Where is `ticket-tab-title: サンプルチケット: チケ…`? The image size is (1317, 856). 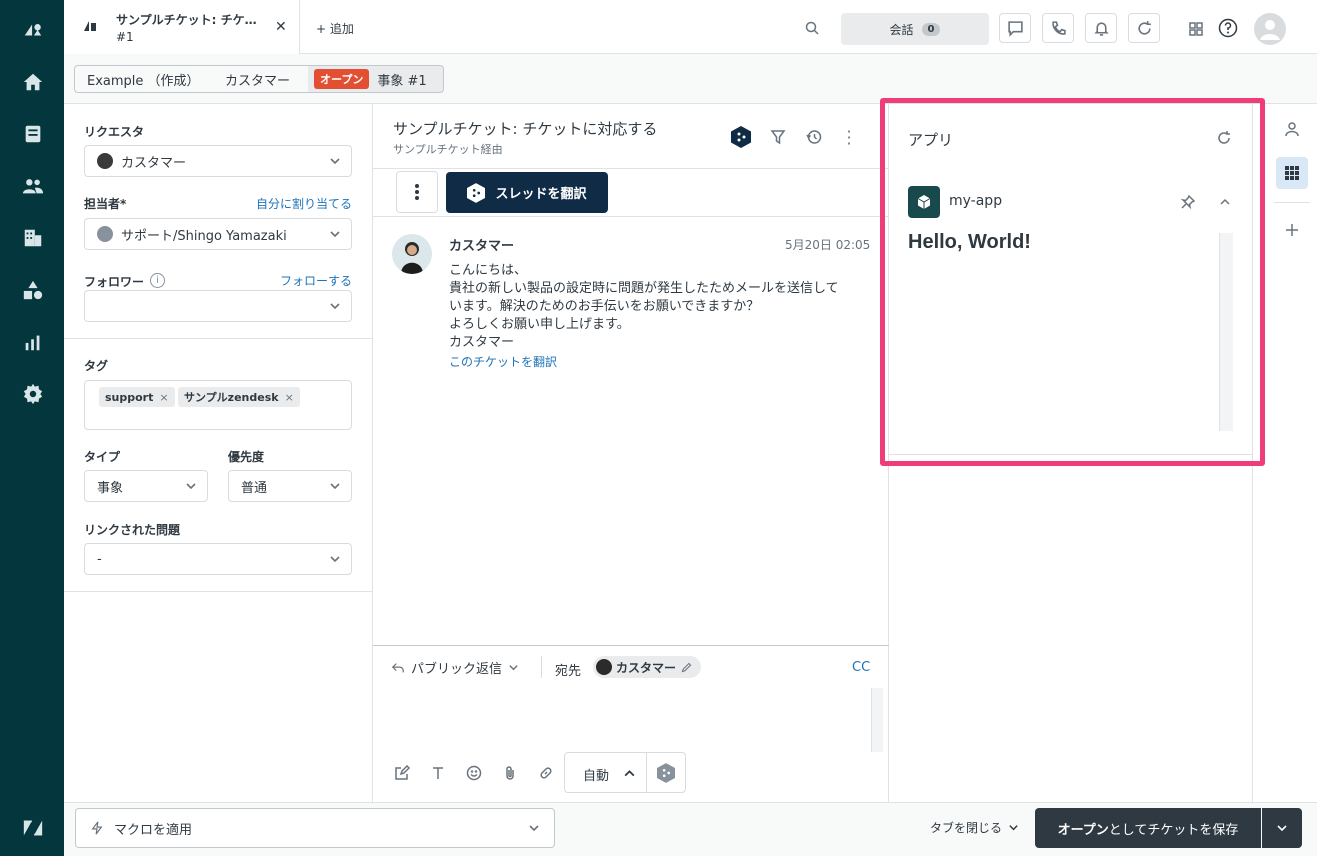 ticket-tab-title: サンプルチケット: チケ… is located at coordinates (186, 20).